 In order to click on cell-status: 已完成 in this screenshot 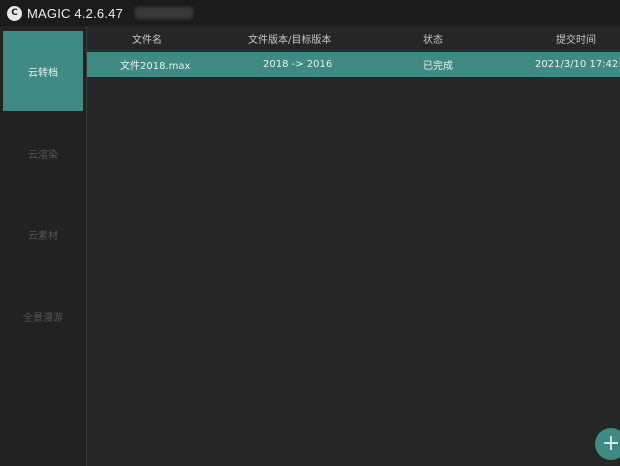, I will do `click(438, 66)`.